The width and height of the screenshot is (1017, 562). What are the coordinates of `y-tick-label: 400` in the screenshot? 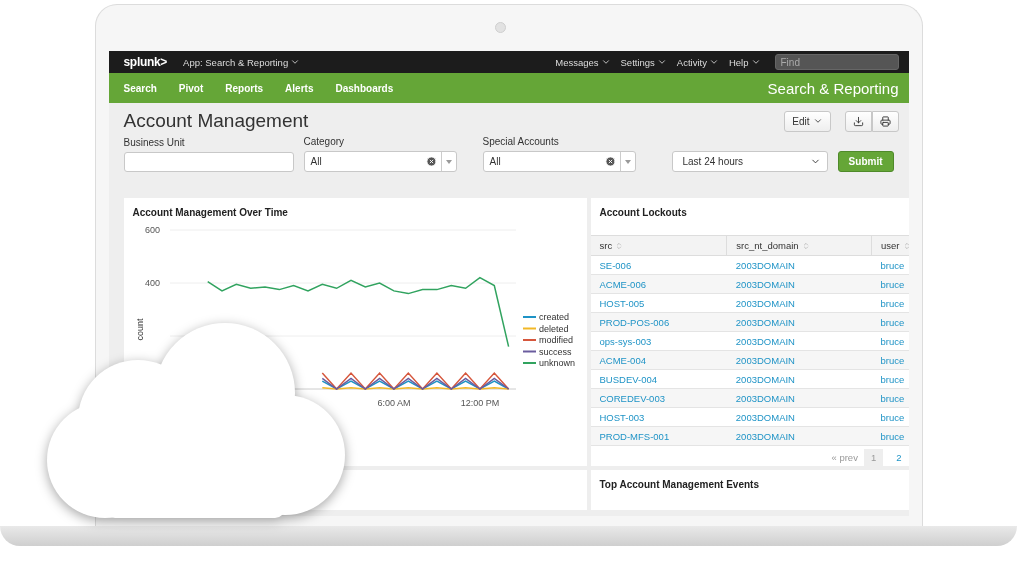 It's located at (152, 283).